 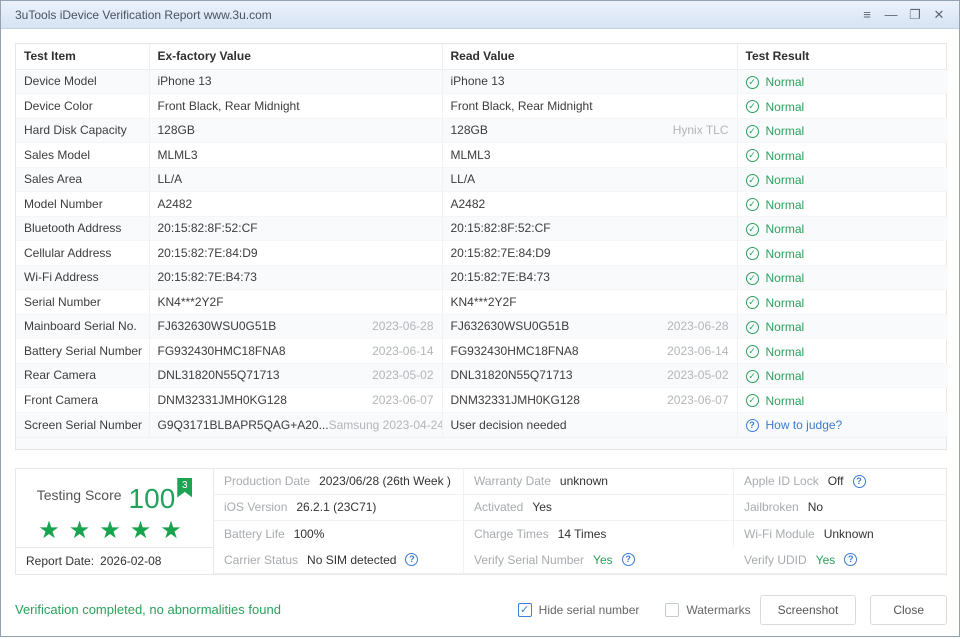 What do you see at coordinates (83, 277) in the screenshot?
I see `test-item-cell: Wi-Fi Address` at bounding box center [83, 277].